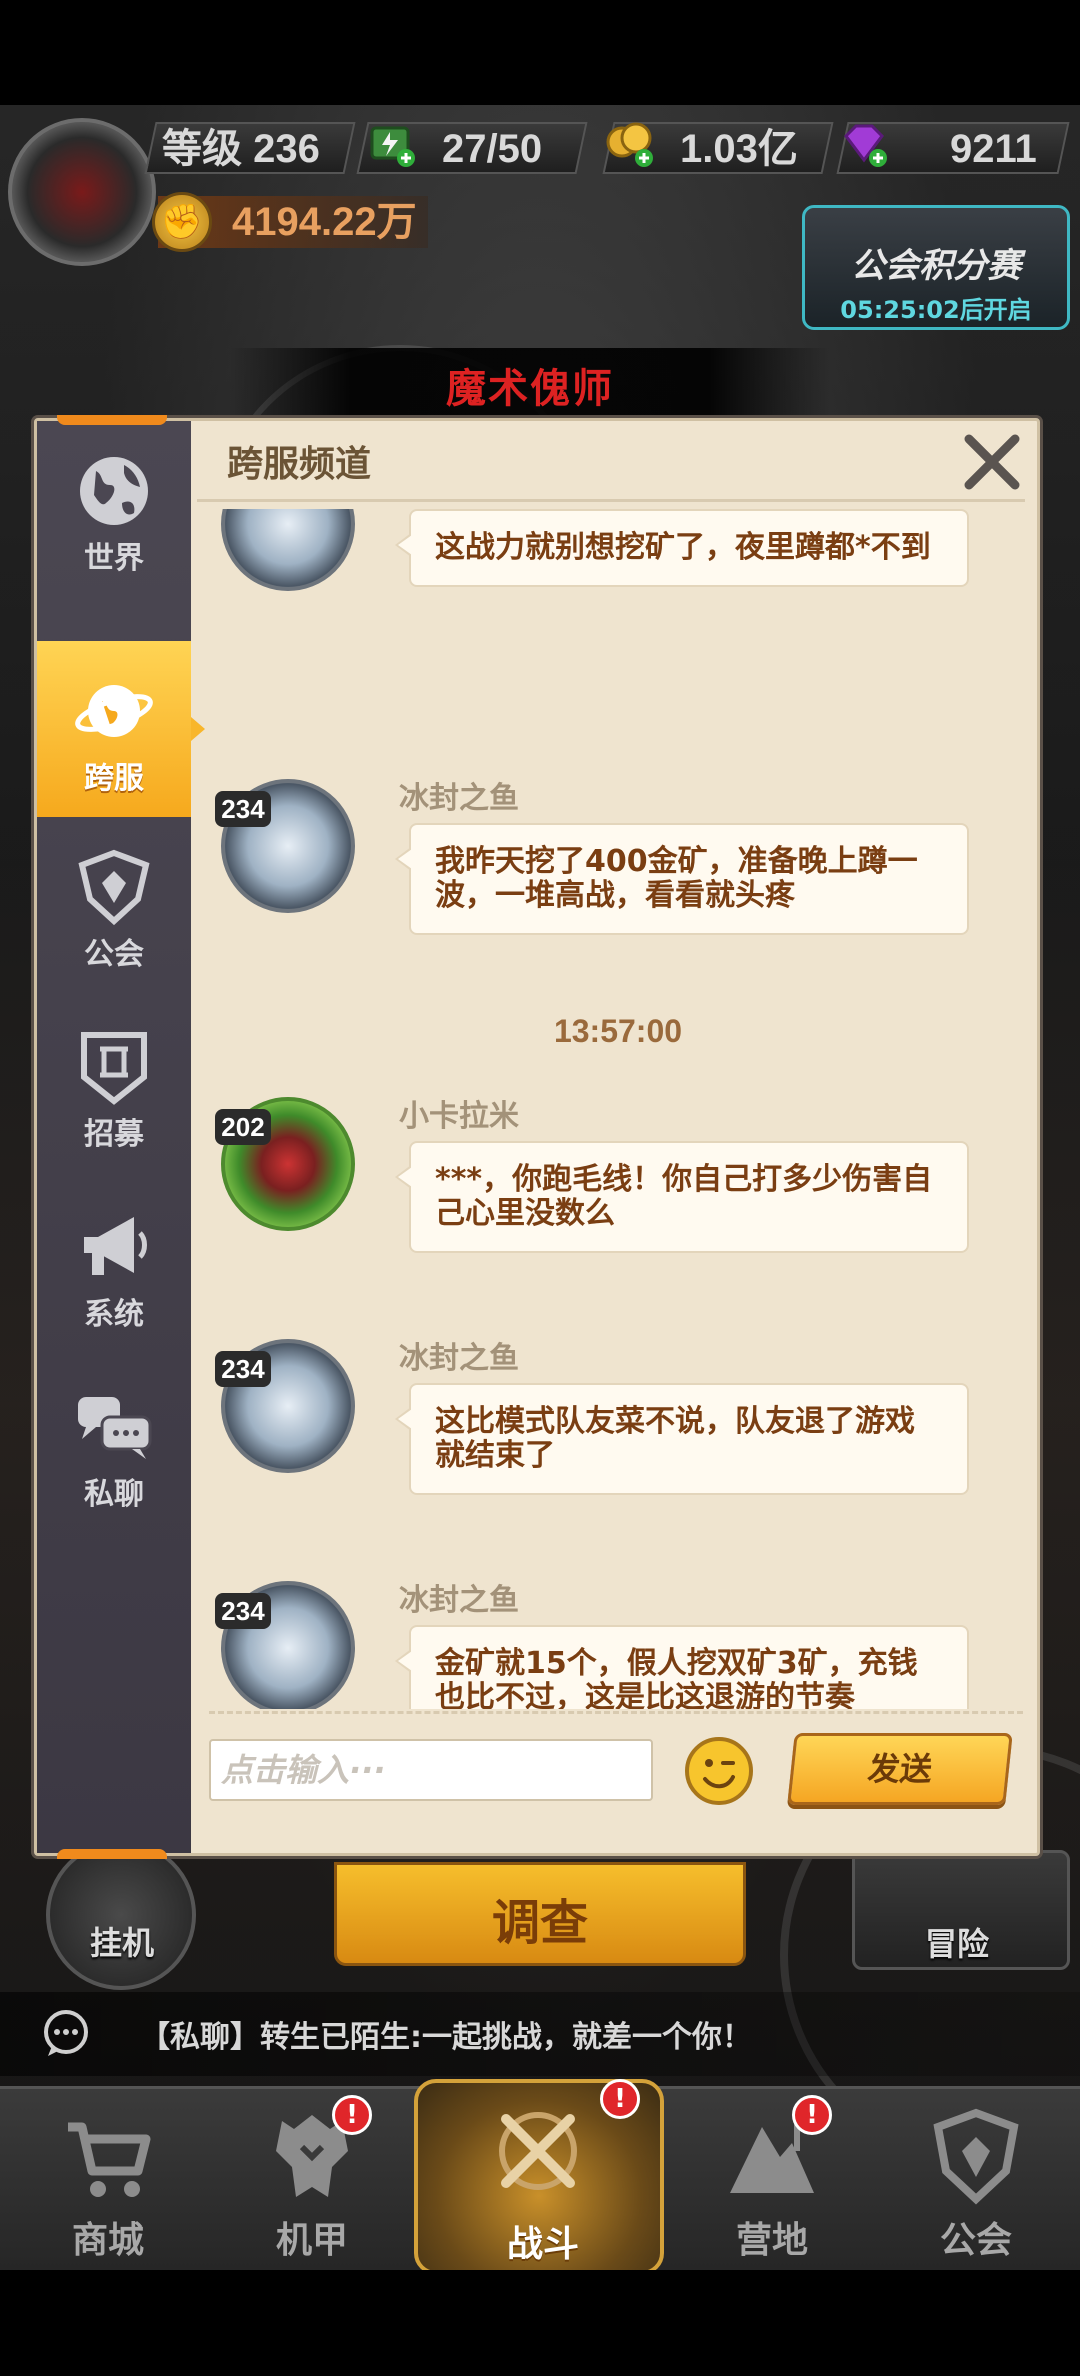 The image size is (1080, 2376). I want to click on recruit-icon, so click(114, 1068).